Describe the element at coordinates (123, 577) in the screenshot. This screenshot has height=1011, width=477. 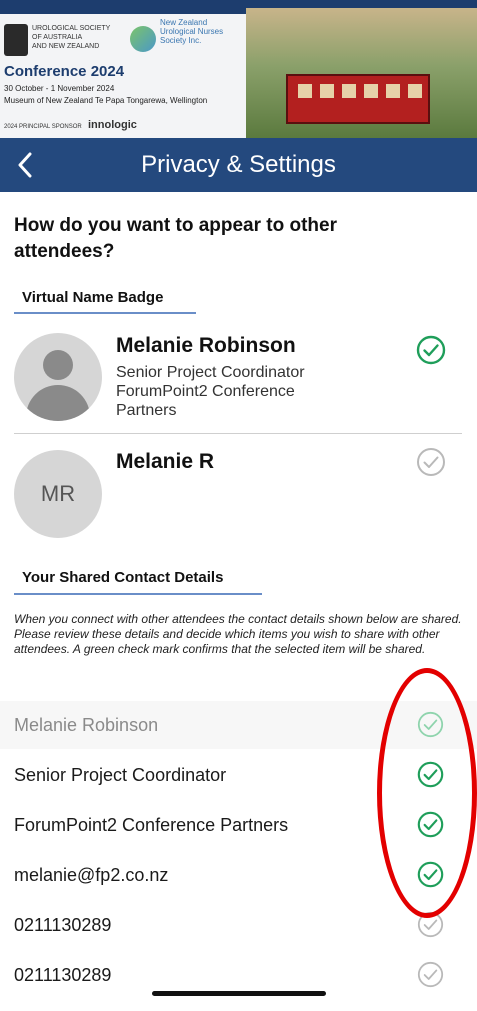
I see `contact-section-title: Your Shared Contact Details` at that location.